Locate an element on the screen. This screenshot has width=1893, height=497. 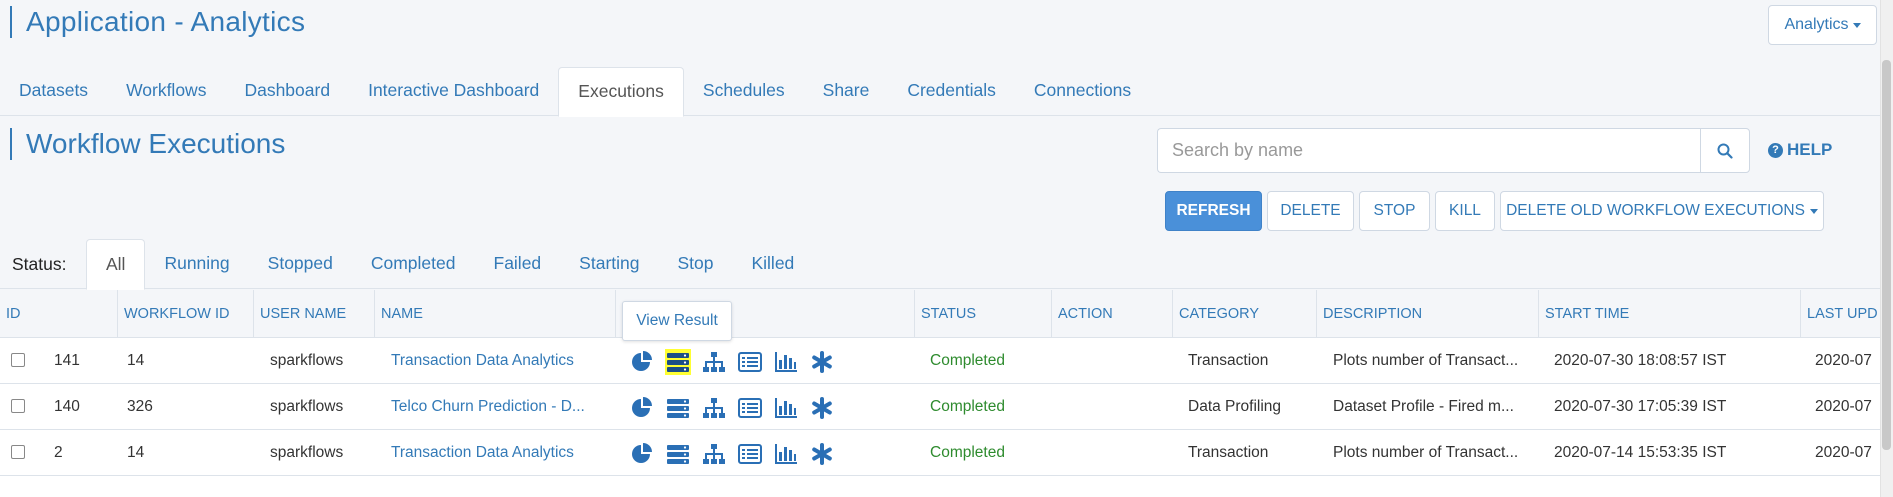
help-link: ? HELP is located at coordinates (1800, 150).